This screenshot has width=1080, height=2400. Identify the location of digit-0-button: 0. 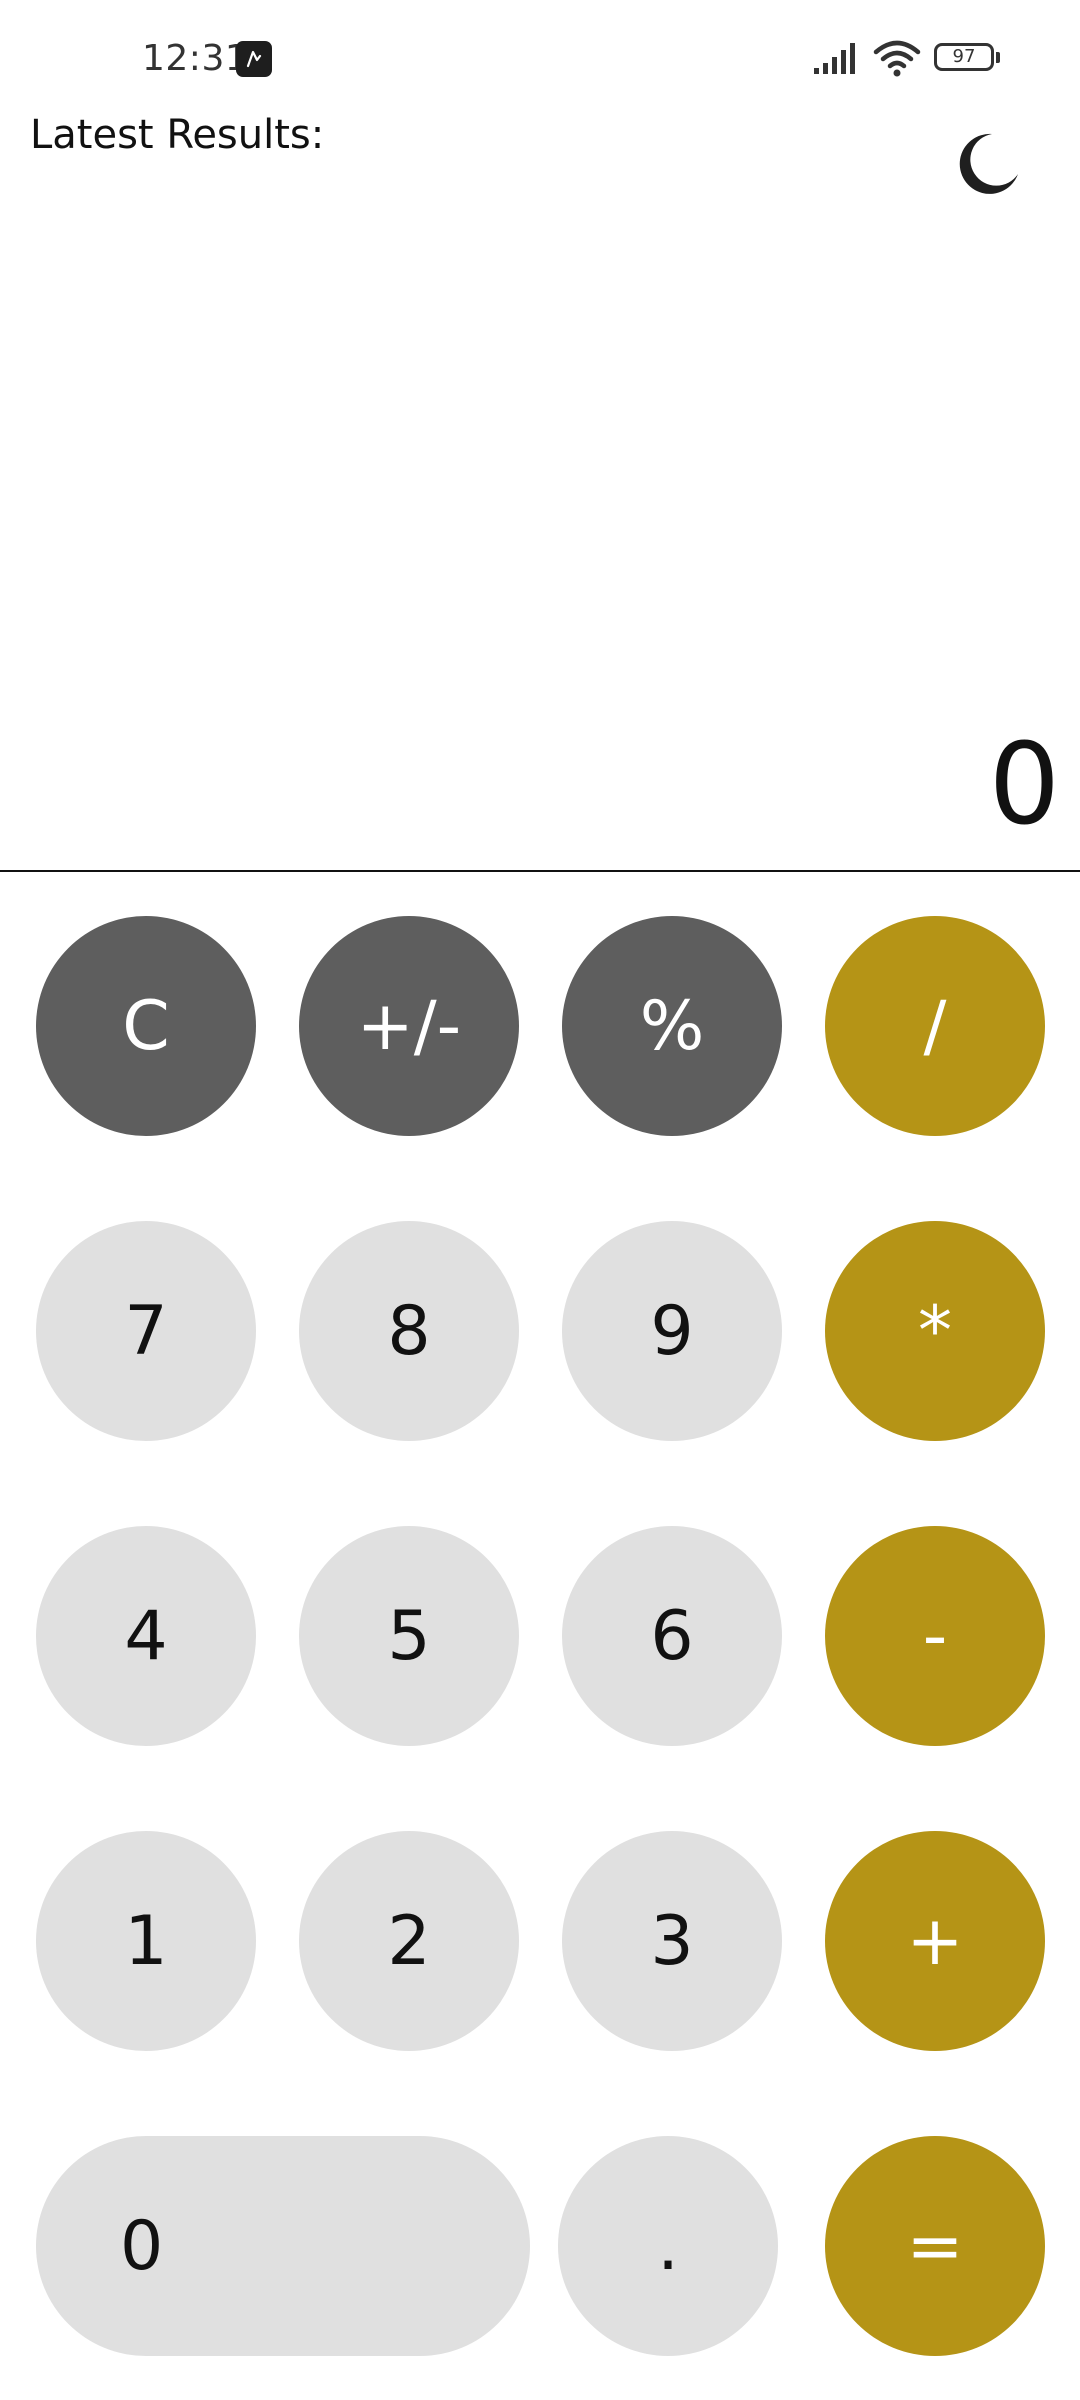
(283, 2246).